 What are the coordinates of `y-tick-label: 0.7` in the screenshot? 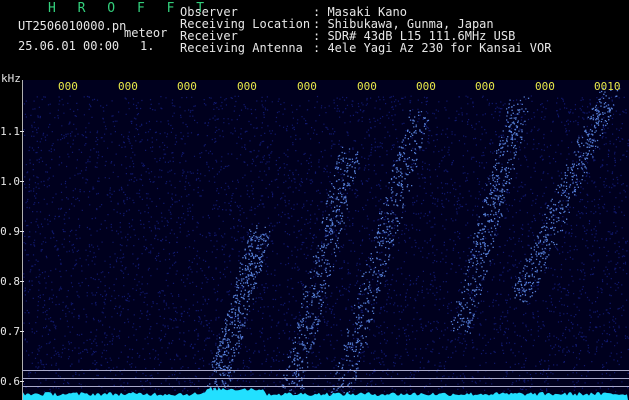 It's located at (10, 331).